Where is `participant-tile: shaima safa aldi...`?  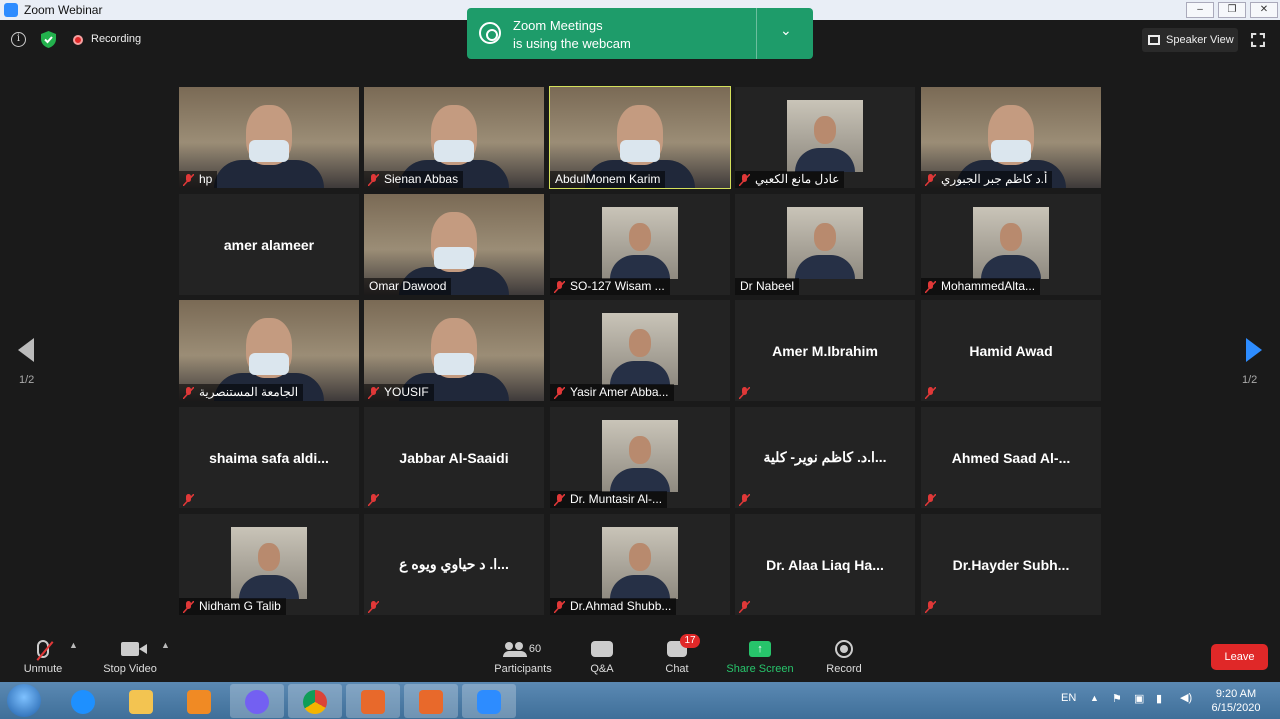
participant-tile: shaima safa aldi... is located at coordinates (269, 457).